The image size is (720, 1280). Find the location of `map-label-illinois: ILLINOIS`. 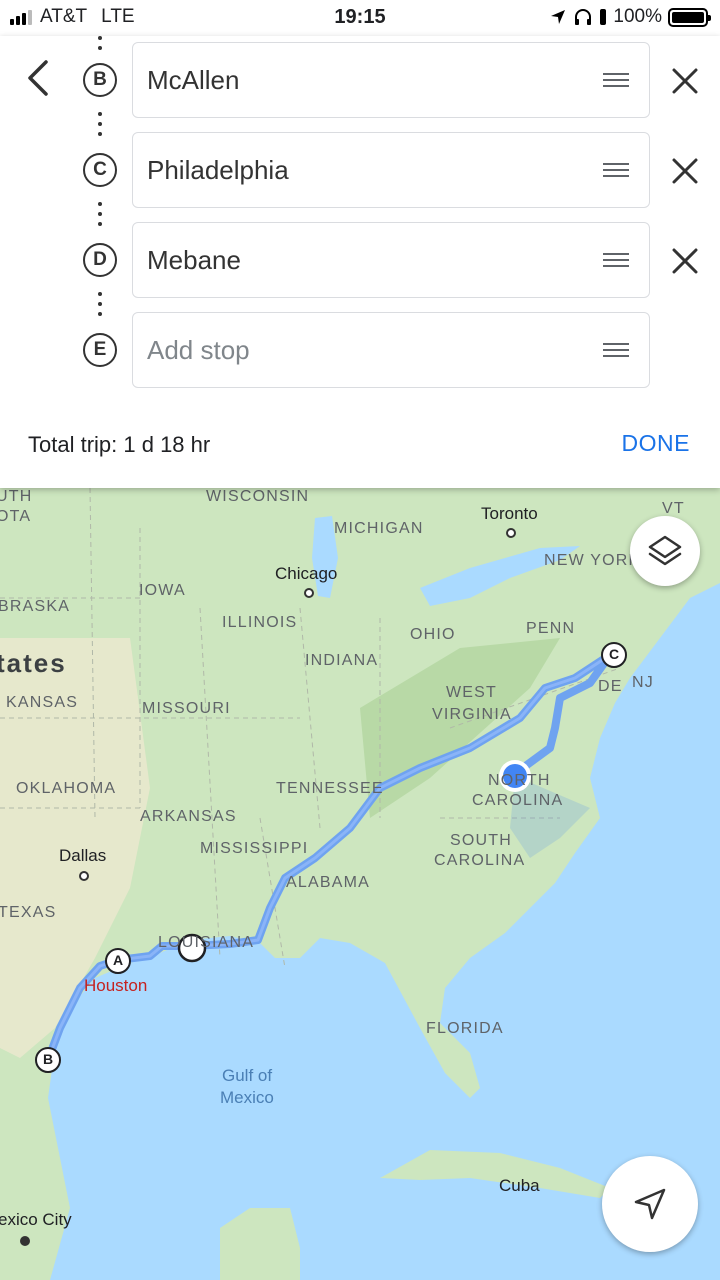

map-label-illinois: ILLINOIS is located at coordinates (260, 622).